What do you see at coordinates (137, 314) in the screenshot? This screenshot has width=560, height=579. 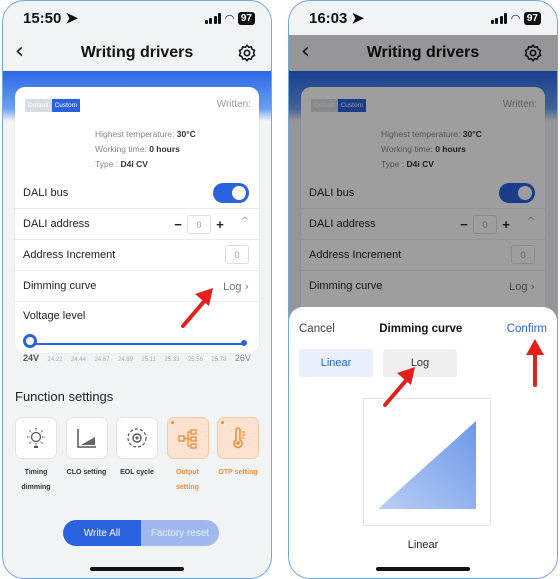 I see `voltage-level-row: Voltage level` at bounding box center [137, 314].